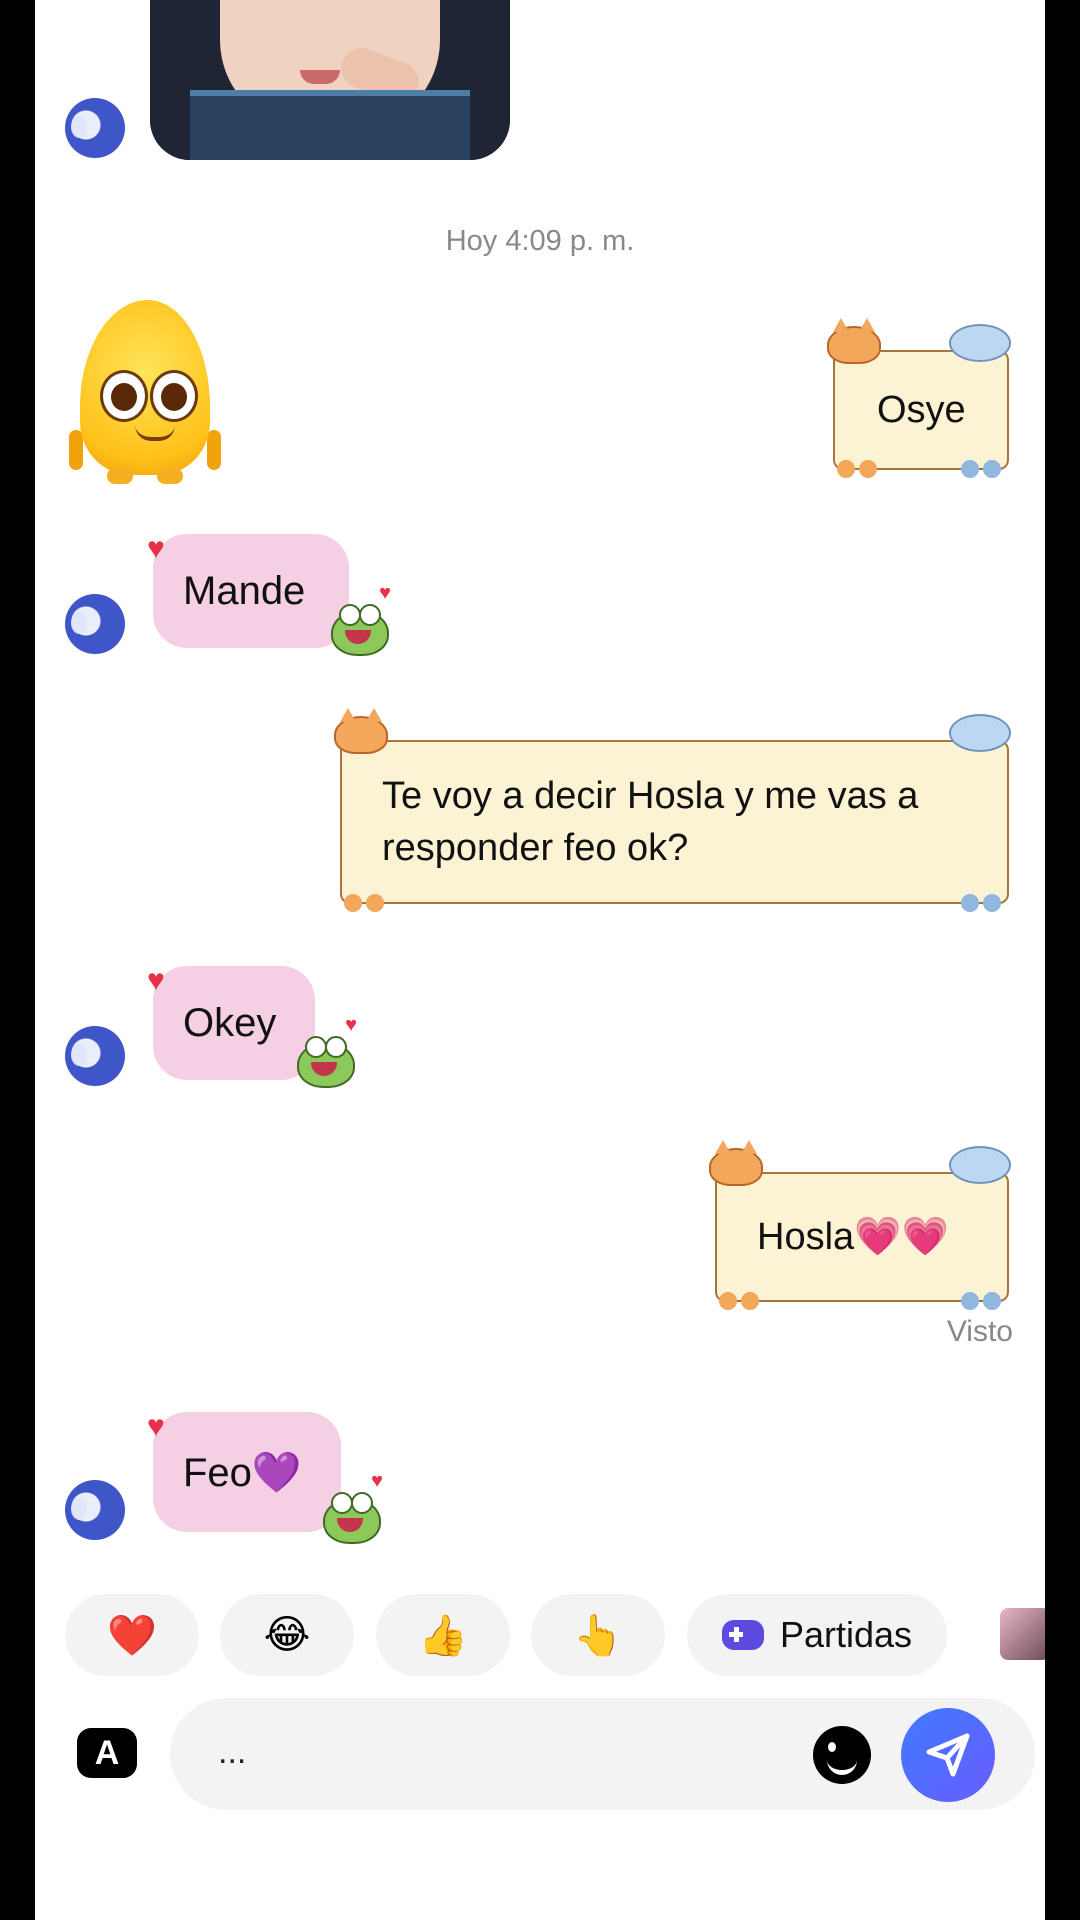 The width and height of the screenshot is (1080, 1920). I want to click on message-sent: Osye, so click(919, 398).